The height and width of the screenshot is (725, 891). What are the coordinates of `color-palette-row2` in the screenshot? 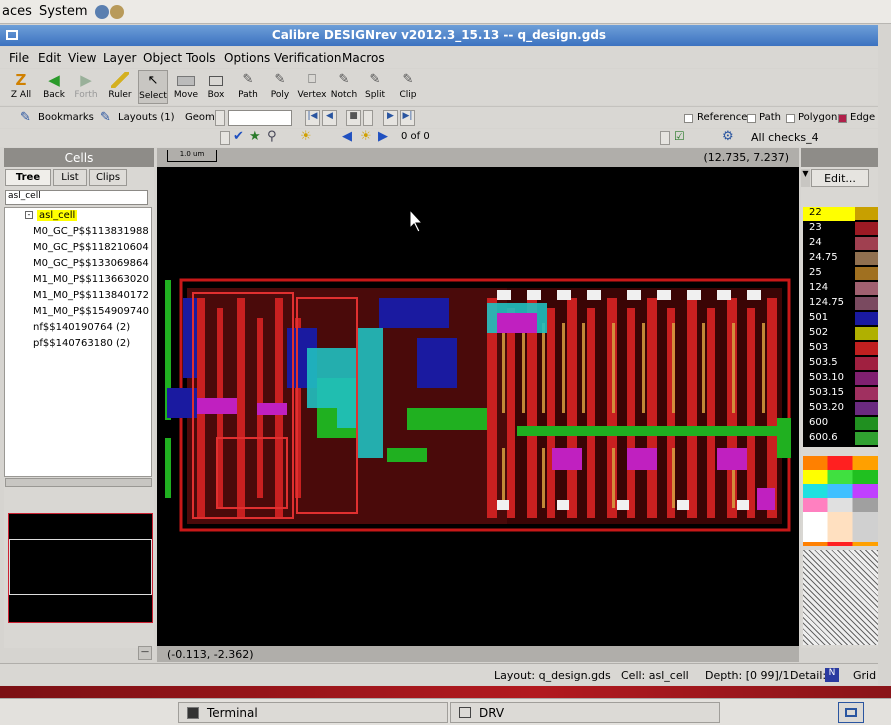 It's located at (840, 477).